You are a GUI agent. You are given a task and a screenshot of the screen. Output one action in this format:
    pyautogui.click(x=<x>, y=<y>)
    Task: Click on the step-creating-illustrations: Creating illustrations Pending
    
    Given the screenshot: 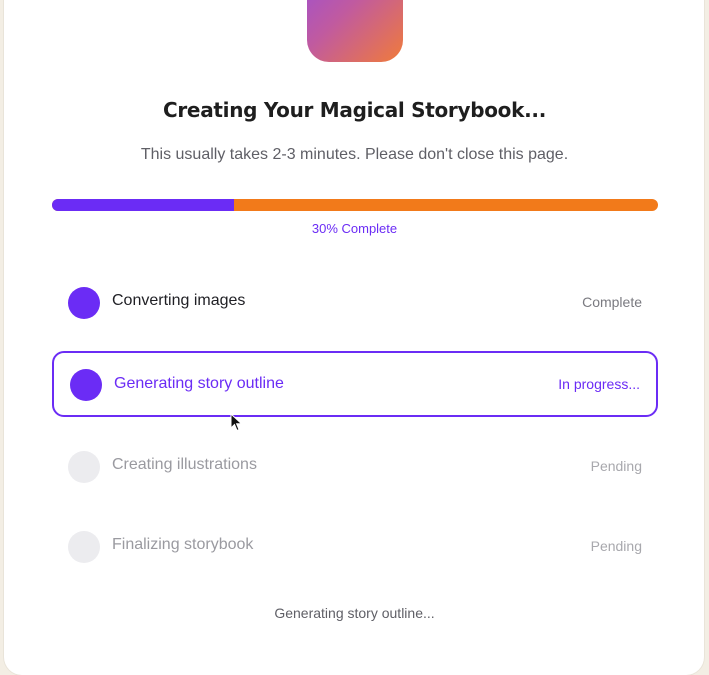 What is the action you would take?
    pyautogui.click(x=355, y=467)
    